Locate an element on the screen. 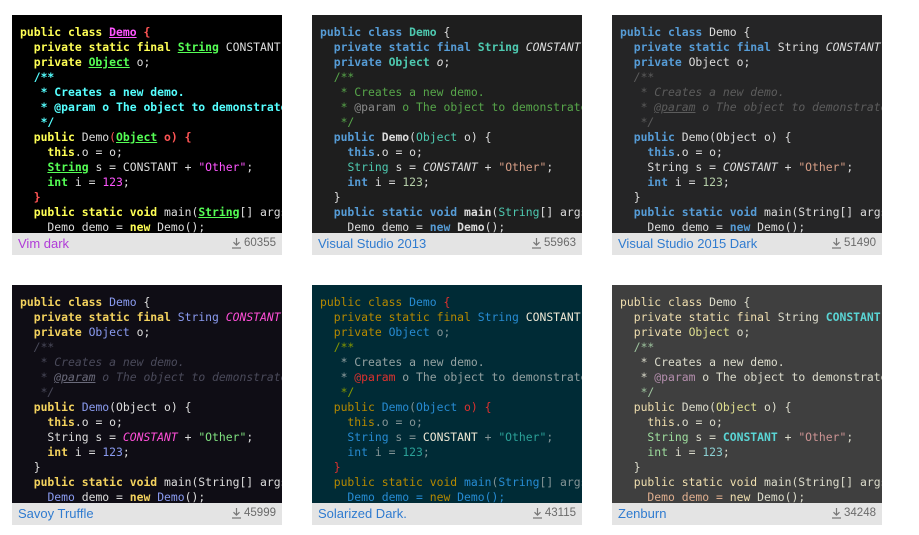  code-token: s = is located at coordinates (405, 167).